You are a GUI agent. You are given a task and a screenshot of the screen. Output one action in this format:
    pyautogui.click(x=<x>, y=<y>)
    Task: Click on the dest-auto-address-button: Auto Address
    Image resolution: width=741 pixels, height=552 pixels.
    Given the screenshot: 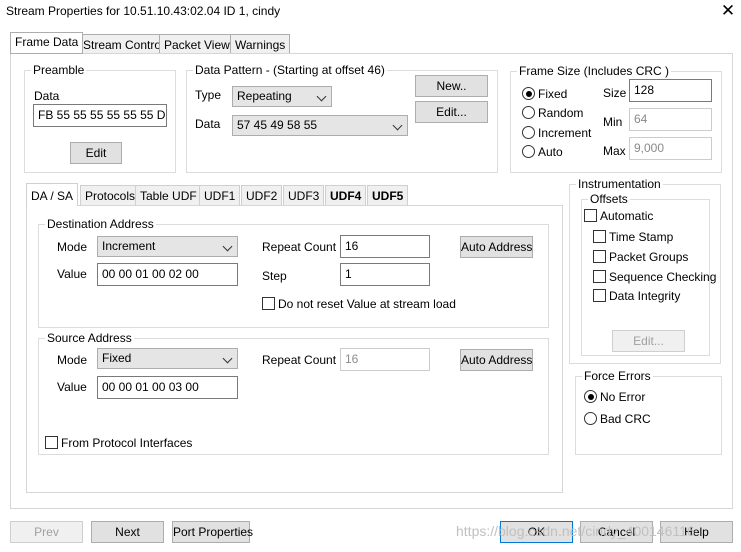 What is the action you would take?
    pyautogui.click(x=496, y=247)
    